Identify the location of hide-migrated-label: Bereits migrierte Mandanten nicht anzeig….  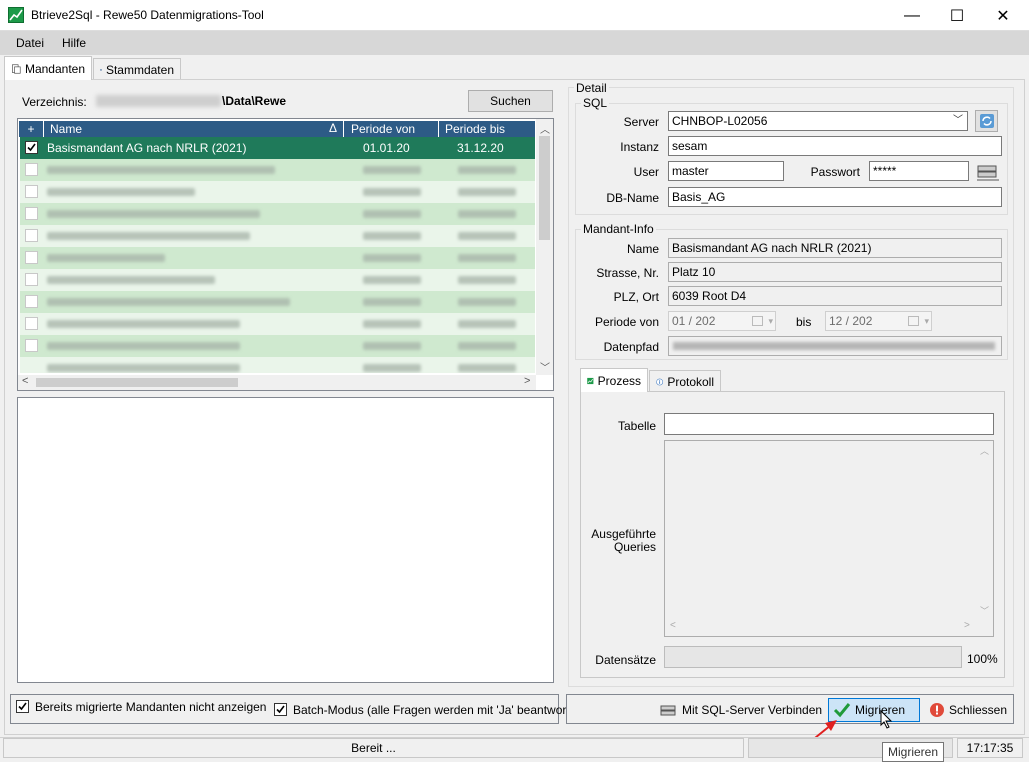
(150, 707).